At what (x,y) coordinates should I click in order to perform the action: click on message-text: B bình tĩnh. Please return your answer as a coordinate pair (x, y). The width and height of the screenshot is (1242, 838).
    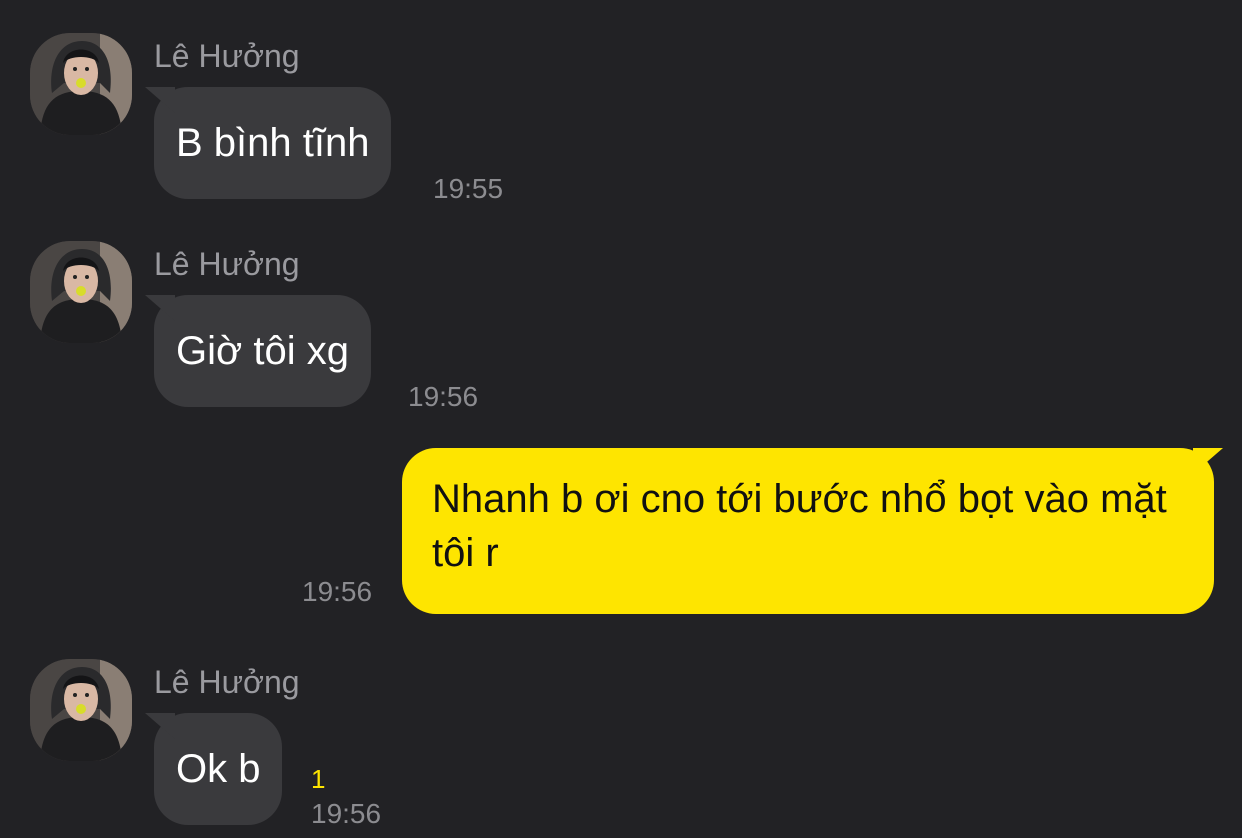
    Looking at the image, I should click on (273, 143).